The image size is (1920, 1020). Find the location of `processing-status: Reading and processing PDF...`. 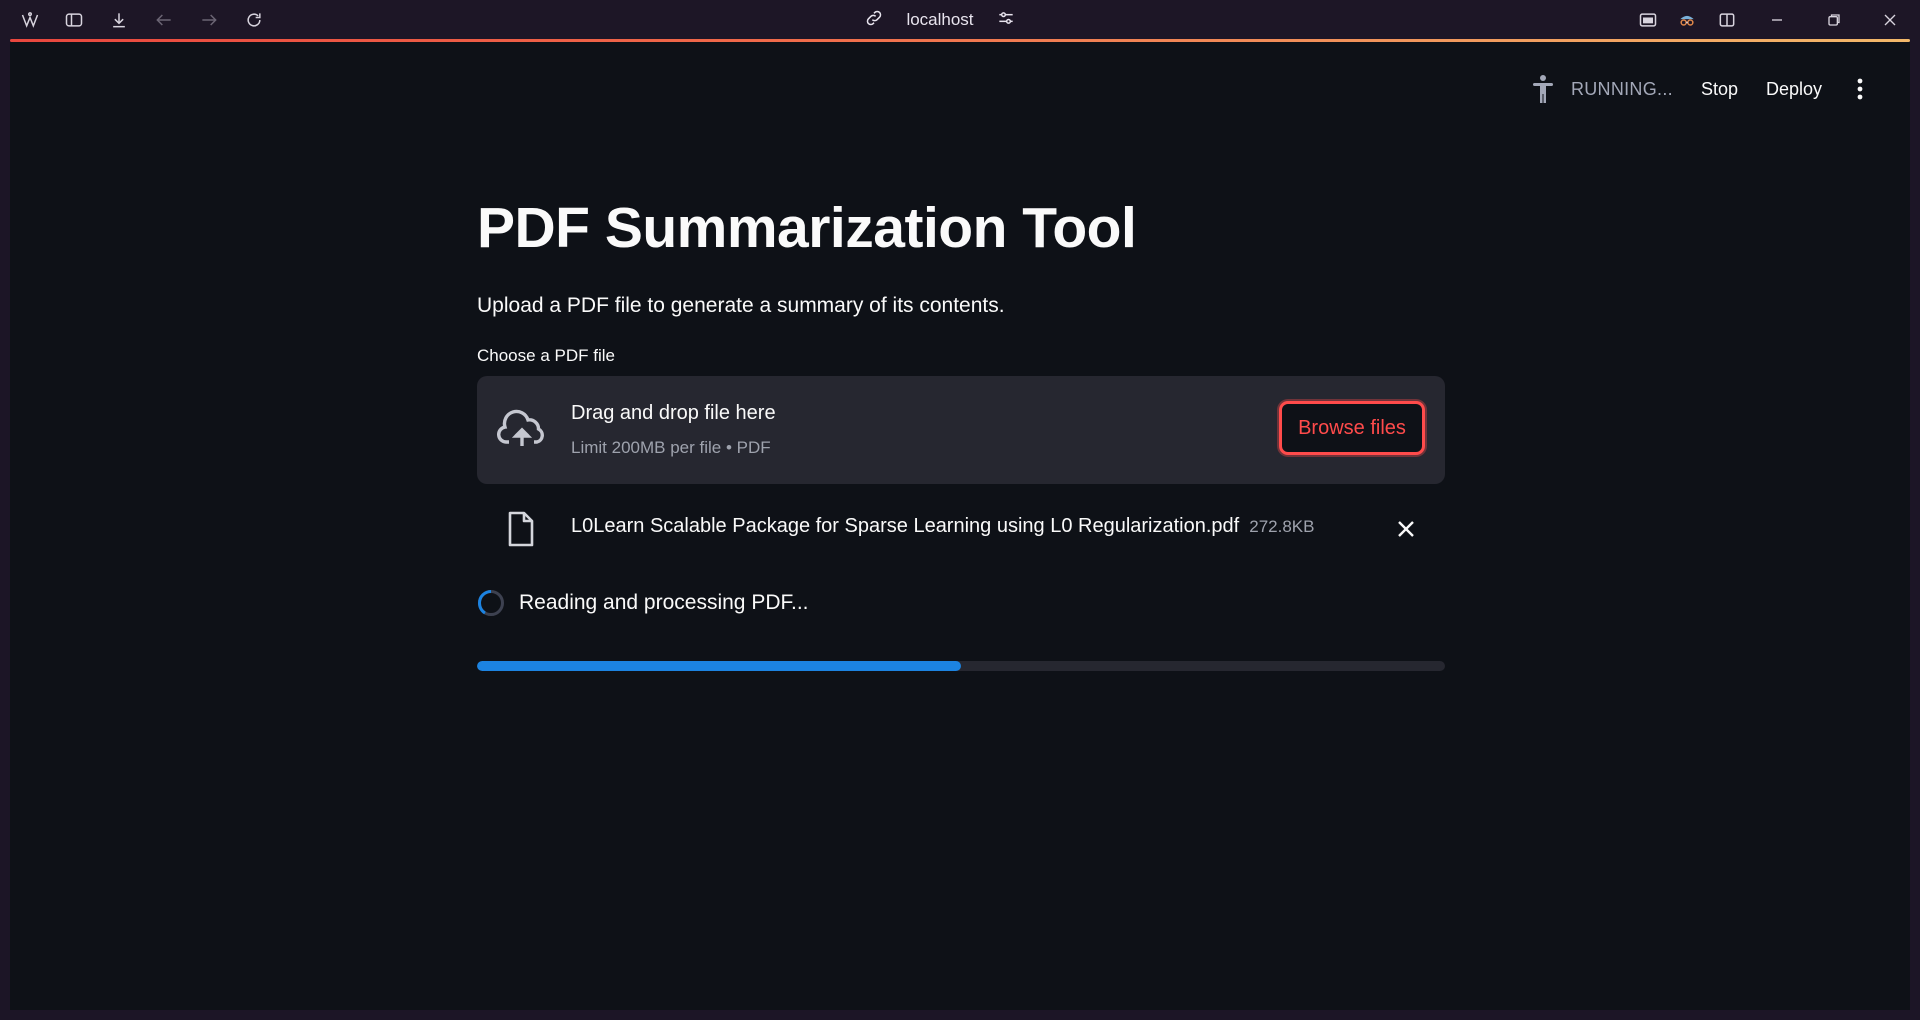

processing-status: Reading and processing PDF... is located at coordinates (961, 603).